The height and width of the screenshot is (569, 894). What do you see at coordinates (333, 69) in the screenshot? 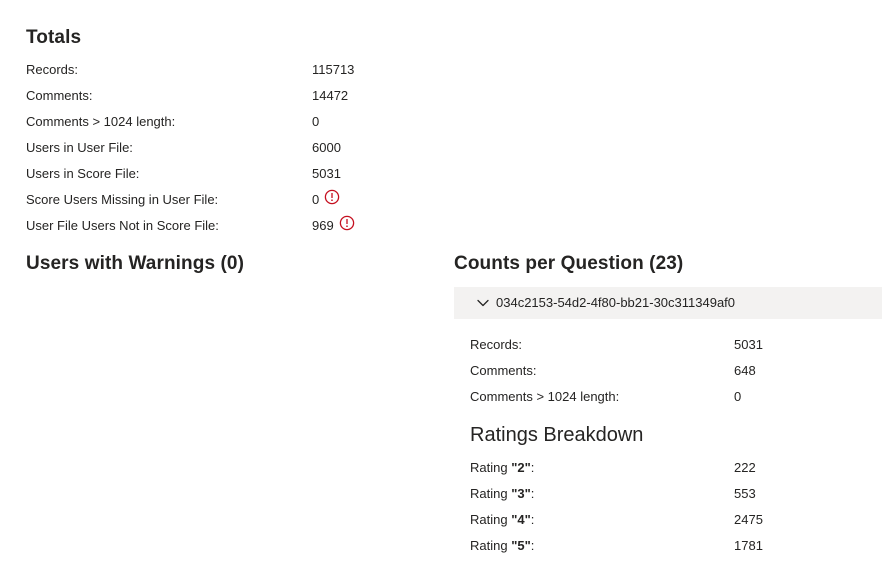
I see `row-value: 115713` at bounding box center [333, 69].